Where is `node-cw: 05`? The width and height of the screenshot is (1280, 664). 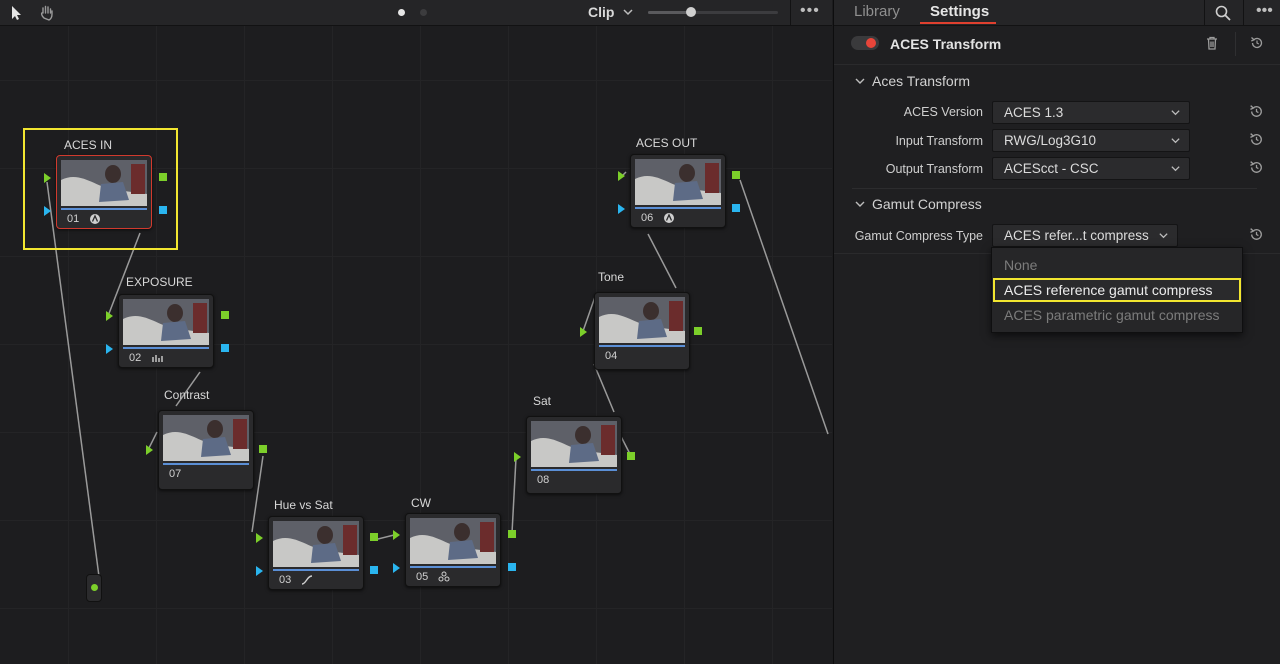 node-cw: 05 is located at coordinates (453, 550).